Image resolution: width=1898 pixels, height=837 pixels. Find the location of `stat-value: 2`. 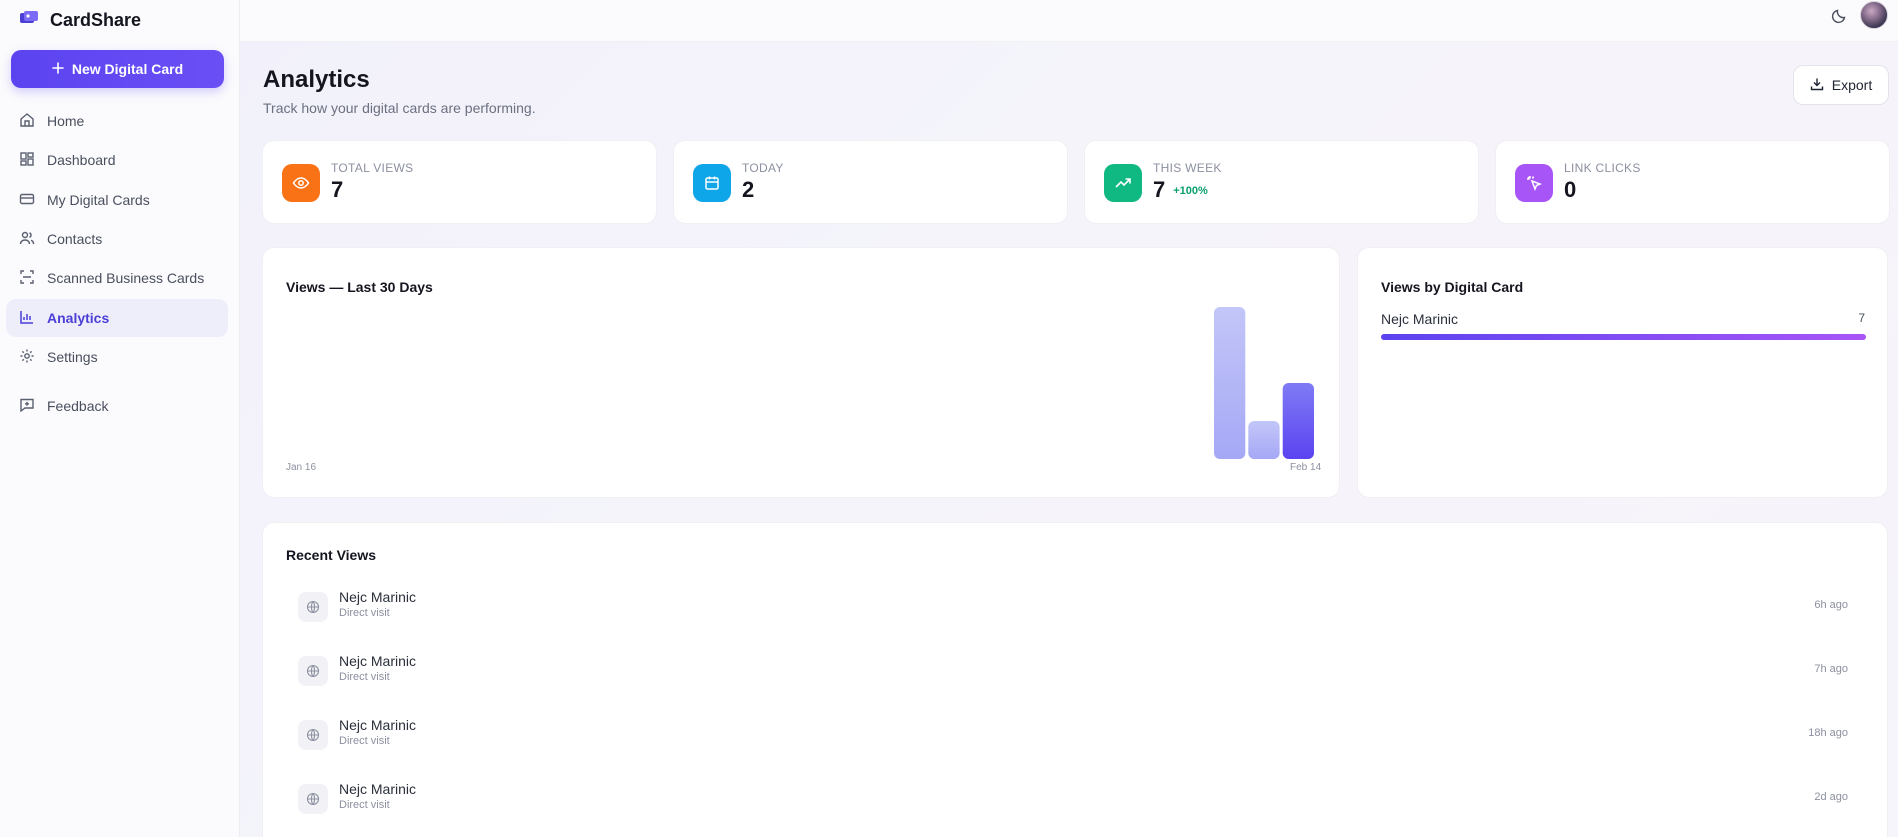

stat-value: 2 is located at coordinates (748, 189).